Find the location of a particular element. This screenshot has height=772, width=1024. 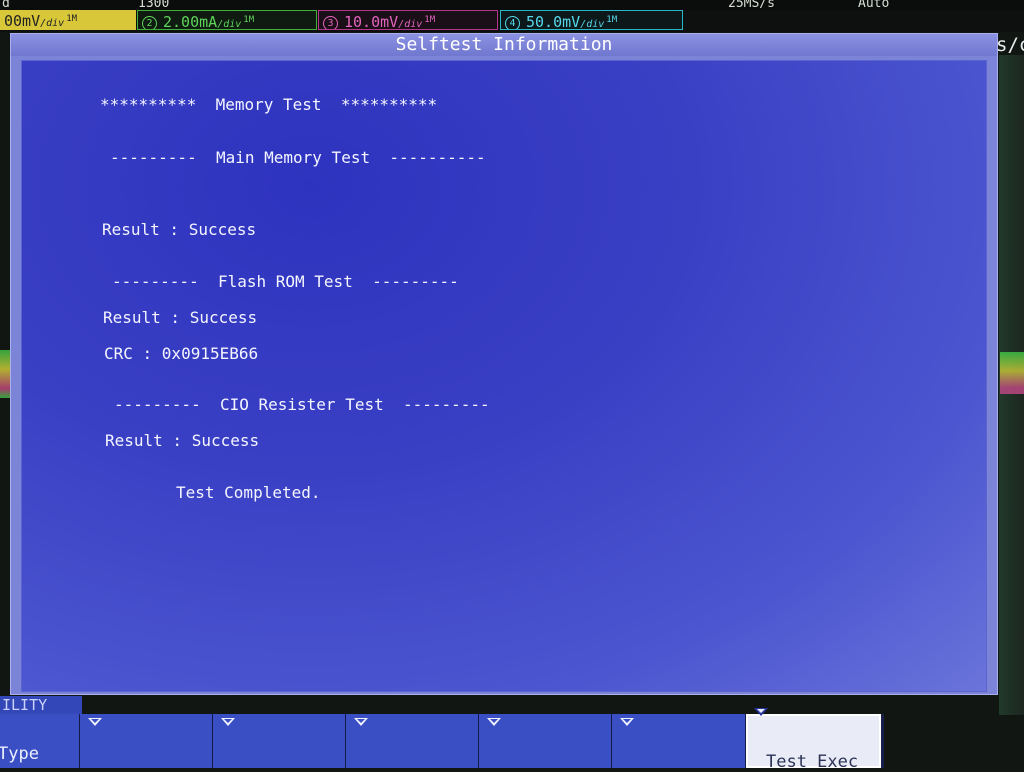

menu-tab-utility: ILITY is located at coordinates (41, 705).